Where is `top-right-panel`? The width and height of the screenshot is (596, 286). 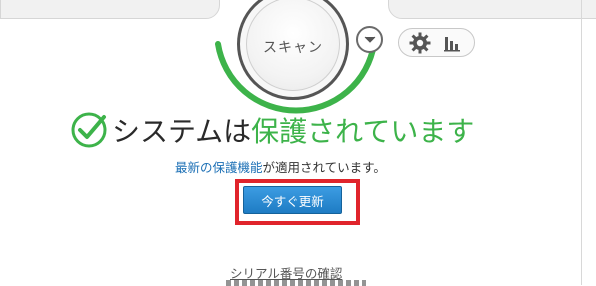 top-right-panel is located at coordinates (492, 9).